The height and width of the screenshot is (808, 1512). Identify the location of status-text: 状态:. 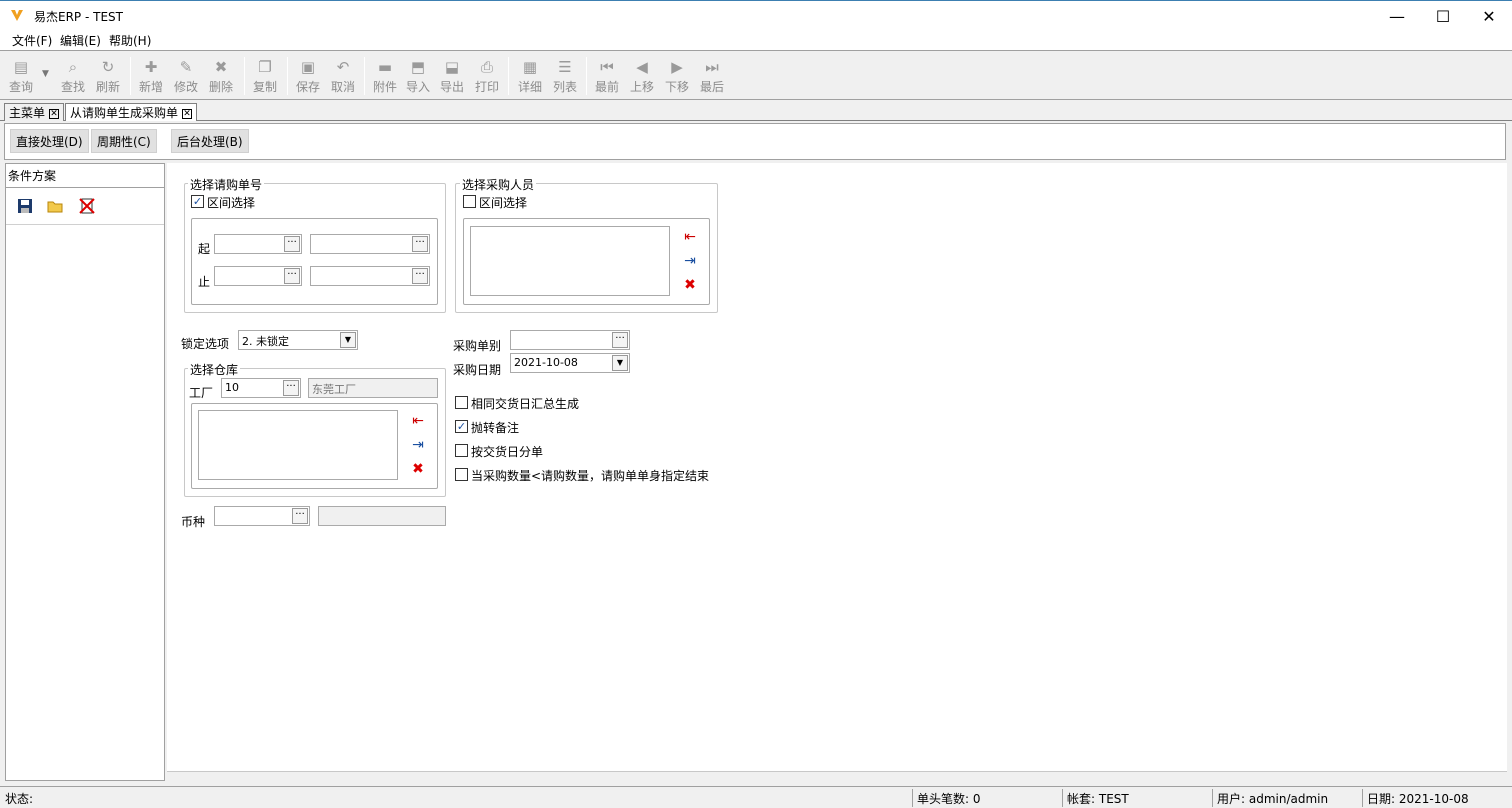
(19, 799).